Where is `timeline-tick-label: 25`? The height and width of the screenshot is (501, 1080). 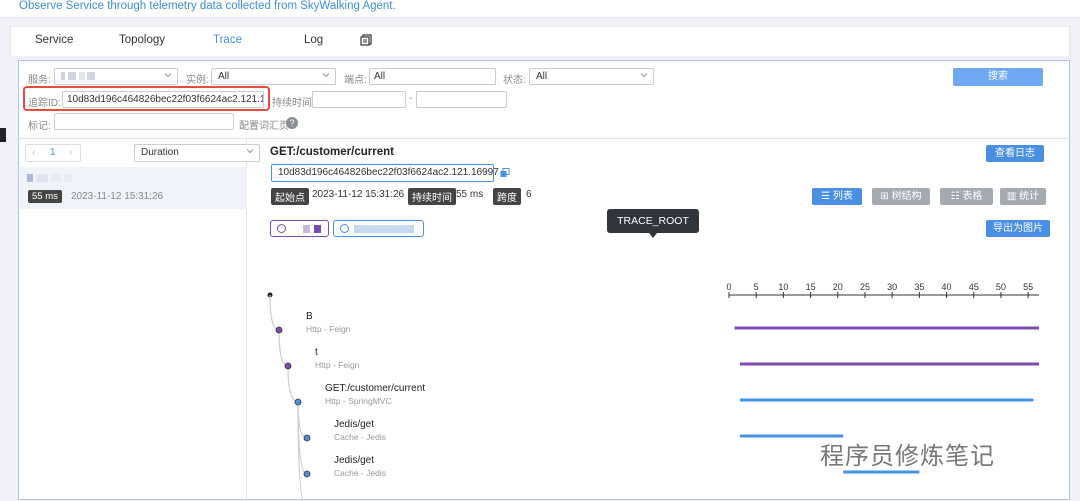
timeline-tick-label: 25 is located at coordinates (865, 287).